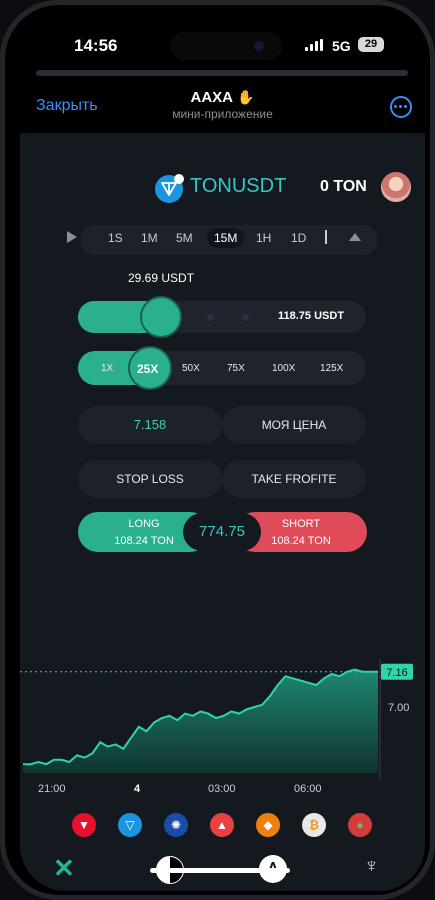 This screenshot has width=435, height=900. Describe the element at coordinates (268, 825) in the screenshot. I see `shiba-coin-icon: ◆` at that location.